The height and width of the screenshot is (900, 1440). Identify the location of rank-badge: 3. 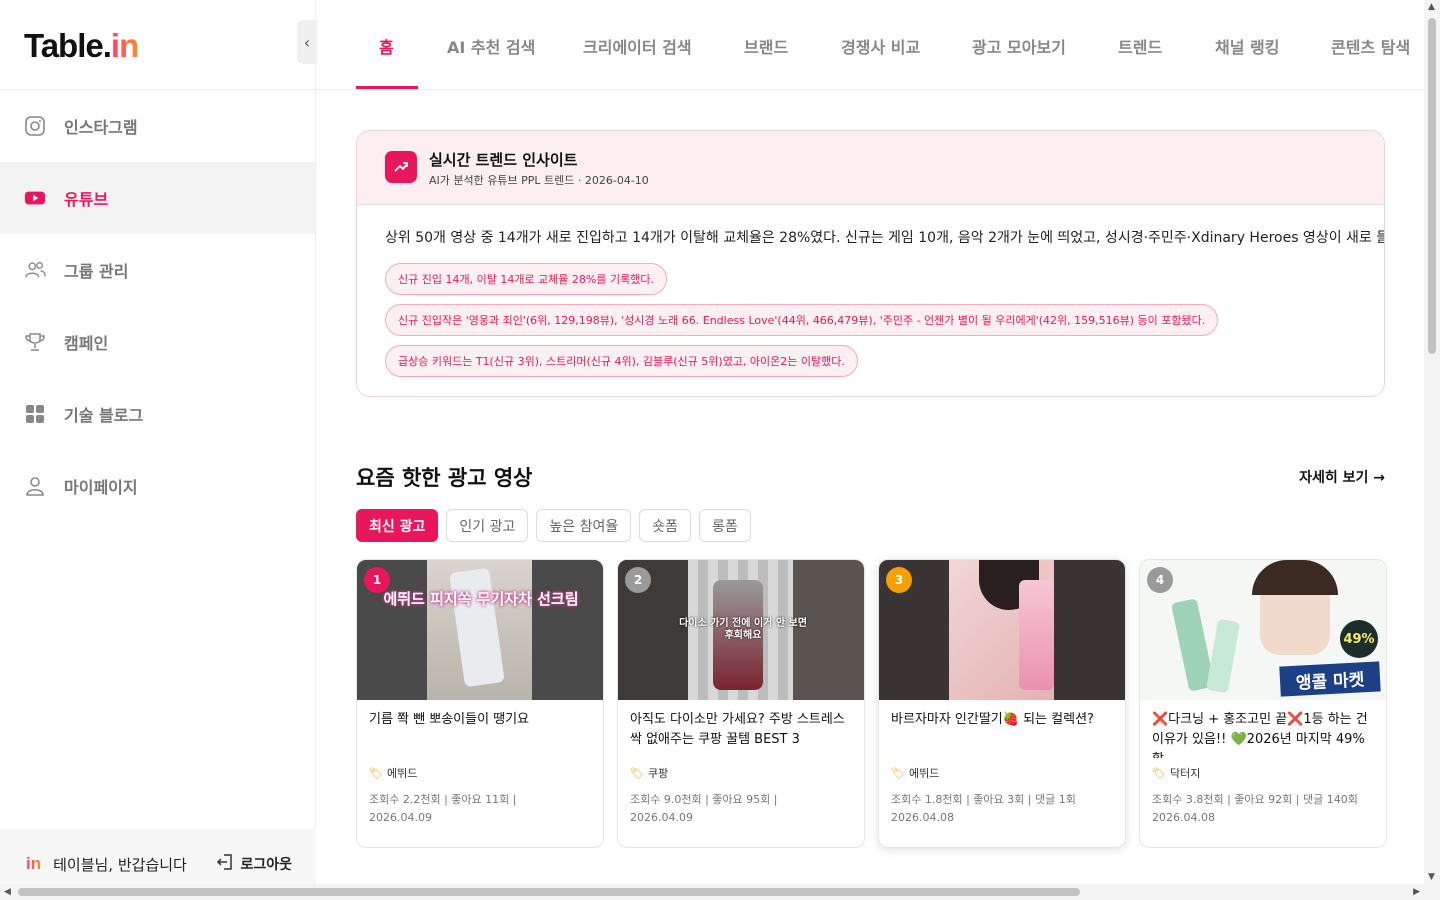
(899, 580).